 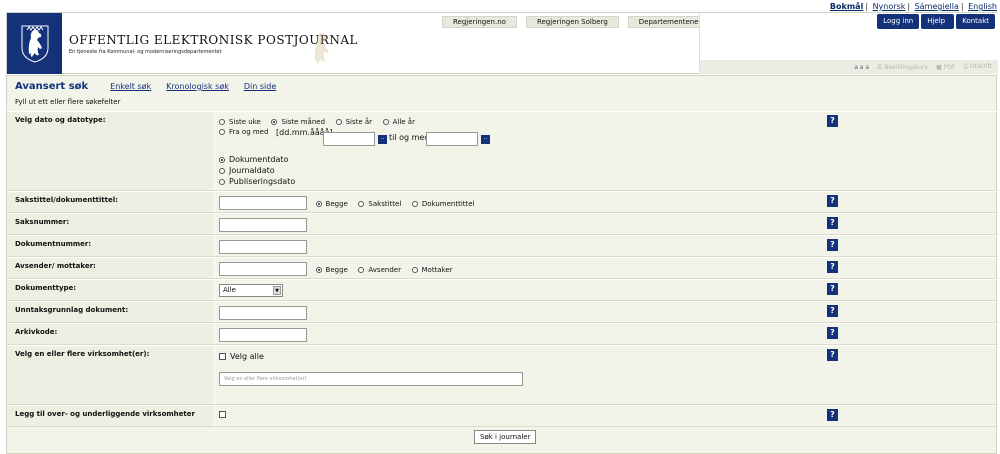 What do you see at coordinates (263, 225) in the screenshot?
I see `case-number-input` at bounding box center [263, 225].